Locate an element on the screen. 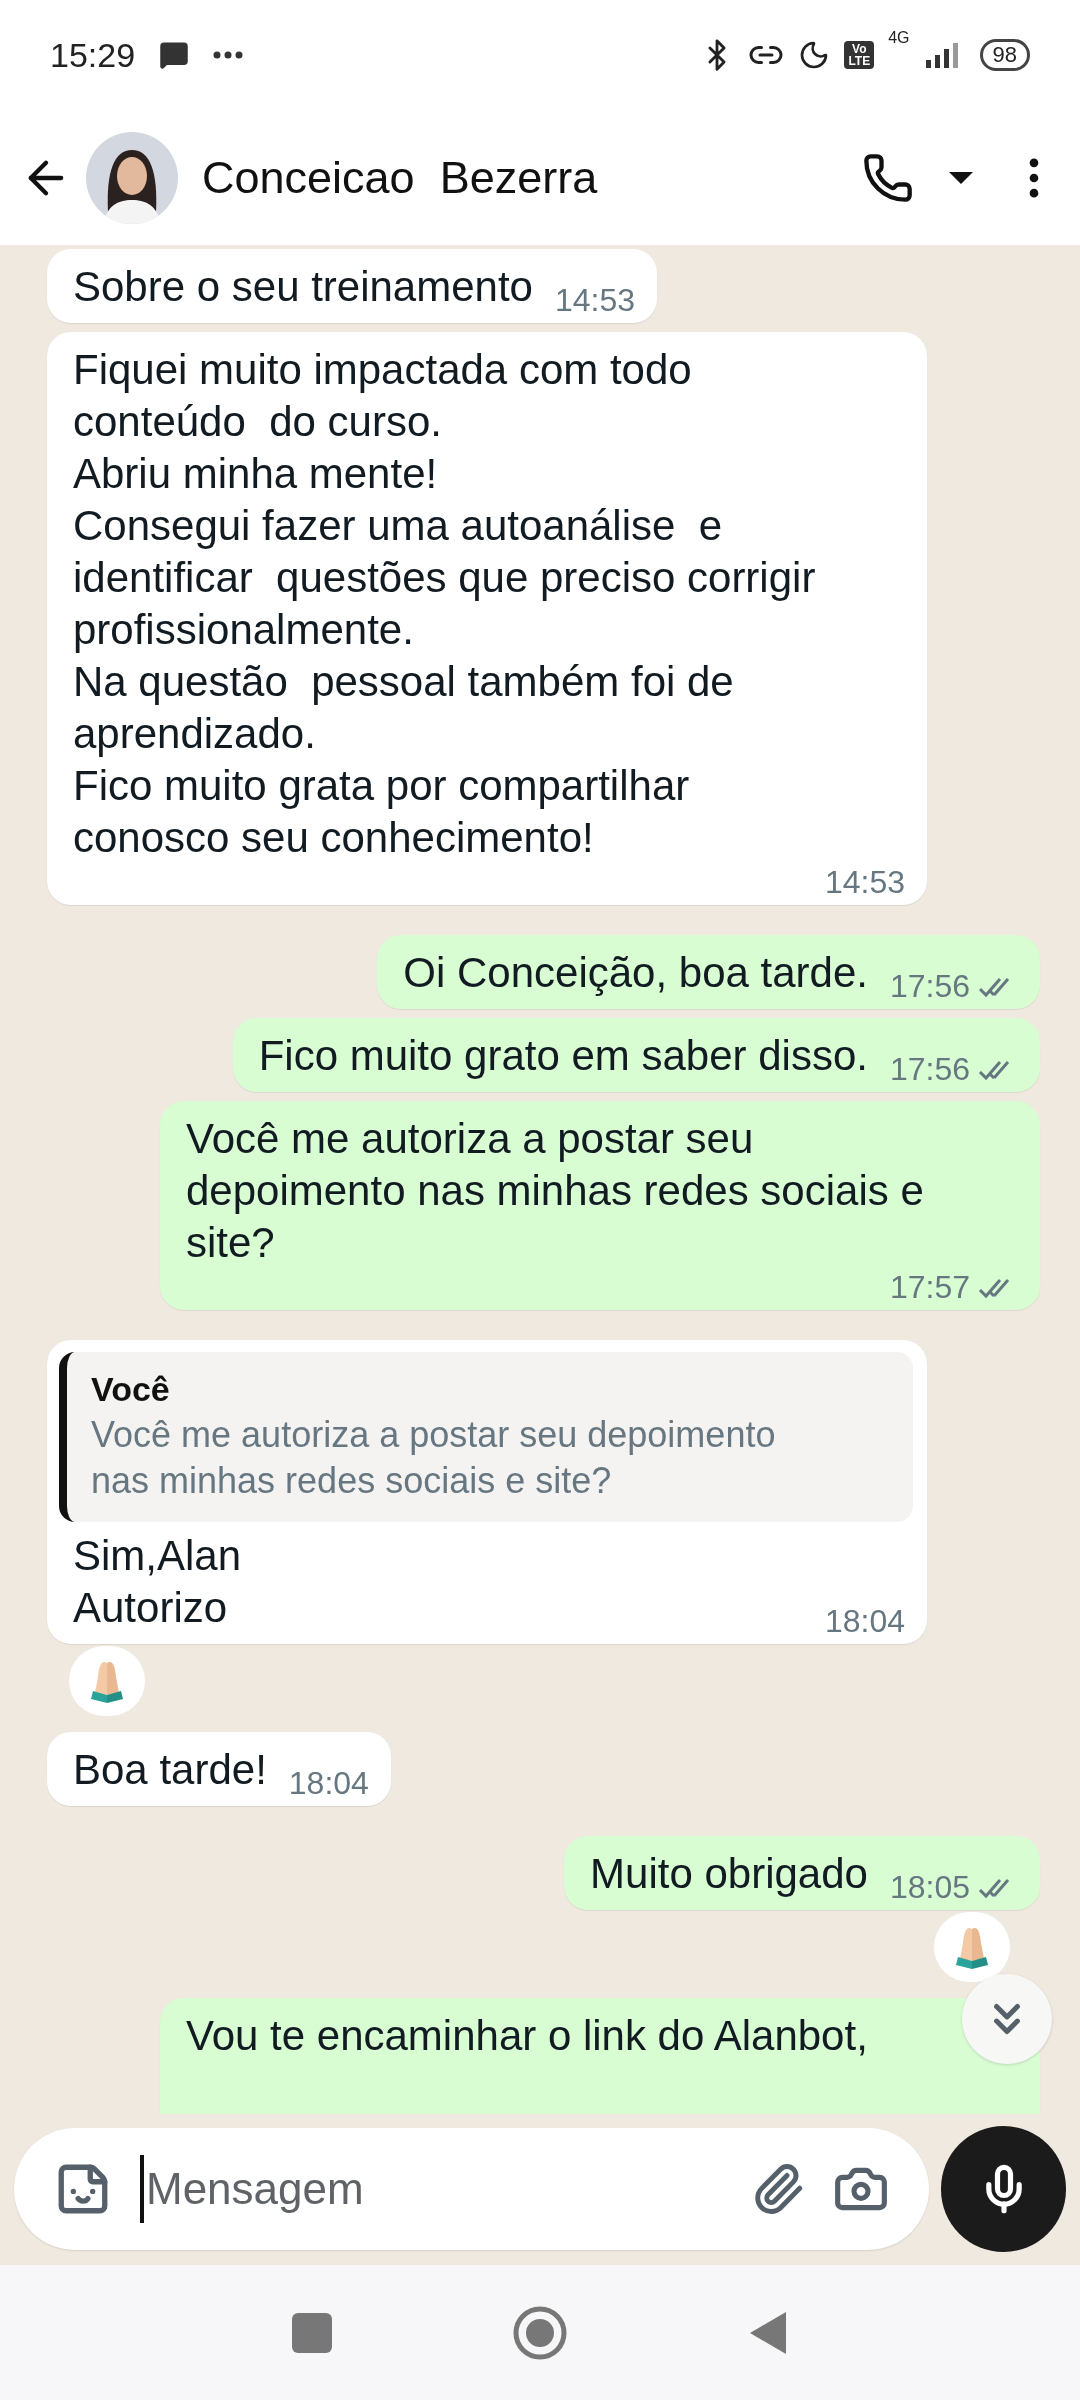 The height and width of the screenshot is (2400, 1080). message-text: Muito obrigado is located at coordinates (729, 1874).